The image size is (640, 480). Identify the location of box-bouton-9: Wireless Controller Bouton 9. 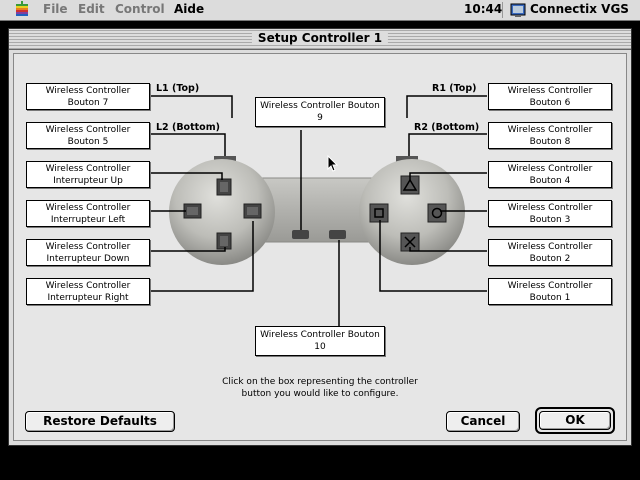
(320, 112).